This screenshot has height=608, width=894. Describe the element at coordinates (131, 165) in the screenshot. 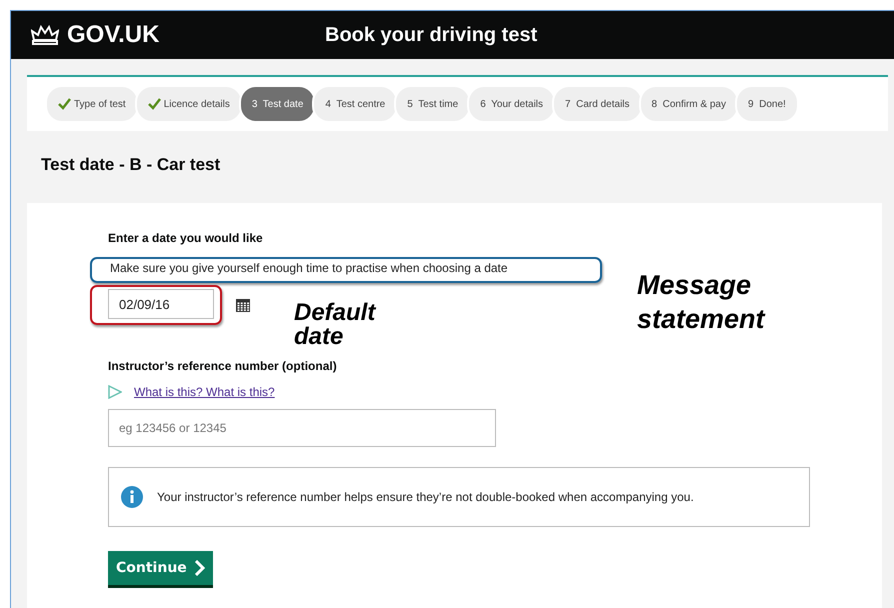

I see `page-heading: Test date - B - Car test` at that location.